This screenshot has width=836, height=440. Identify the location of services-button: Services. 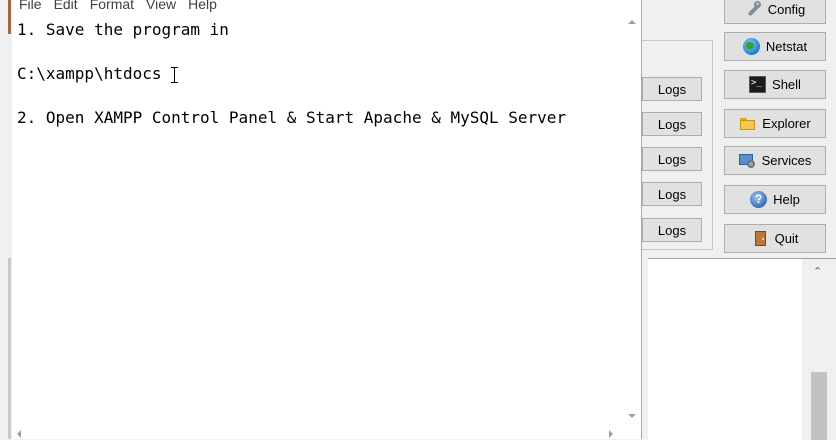
(775, 160).